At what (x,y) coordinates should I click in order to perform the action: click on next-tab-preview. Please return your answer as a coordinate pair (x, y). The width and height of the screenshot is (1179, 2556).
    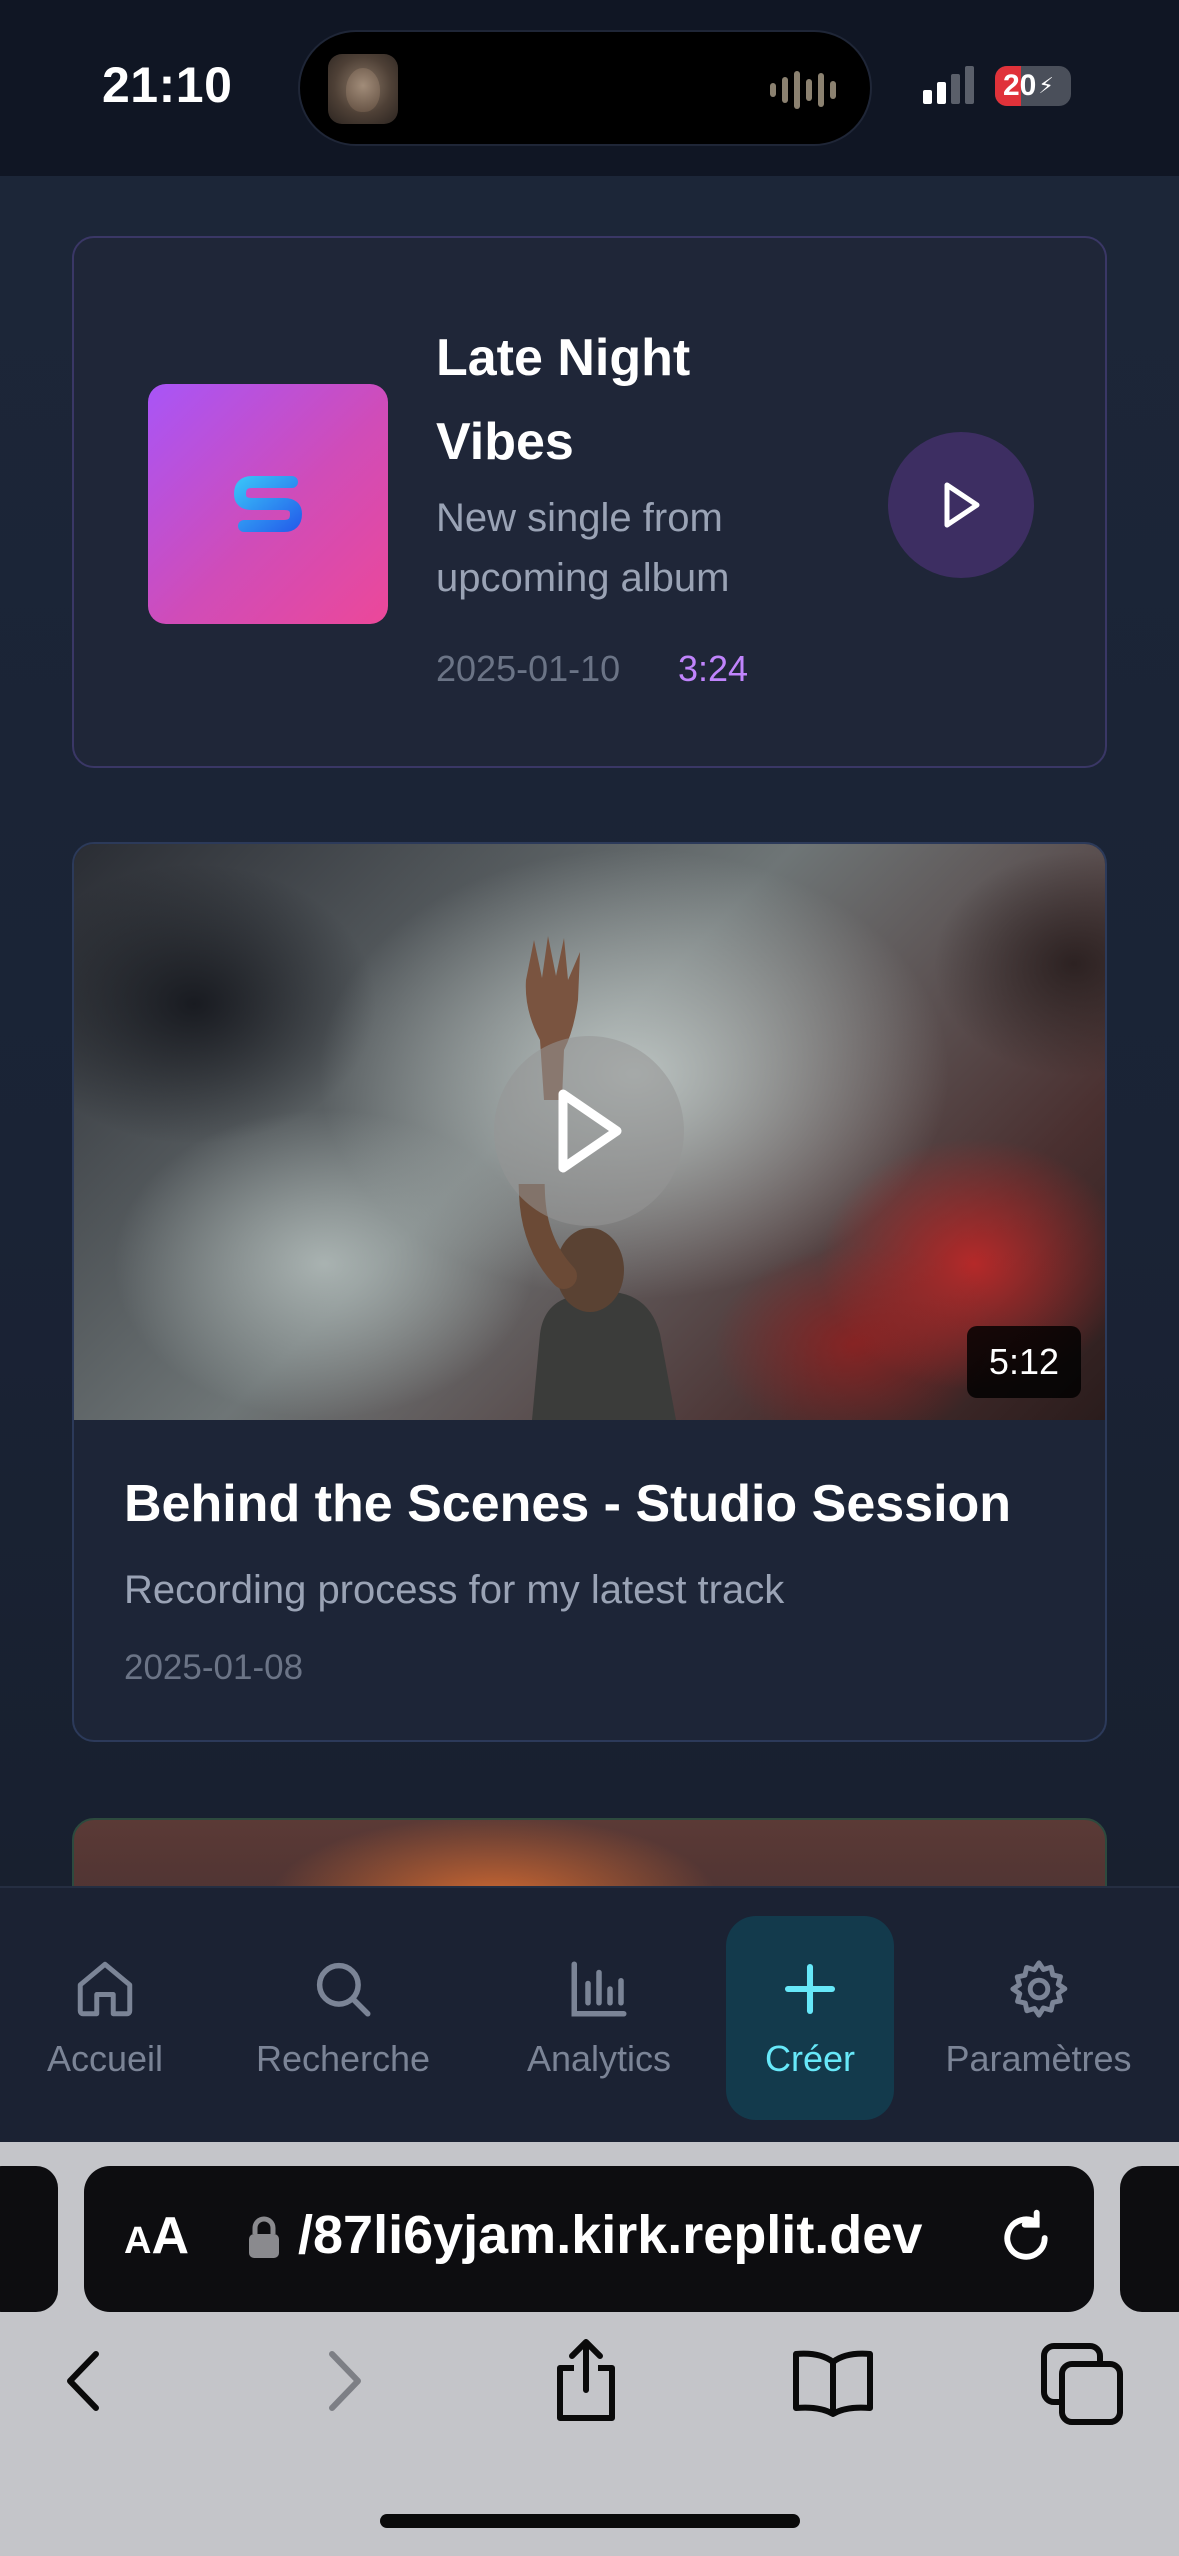
    Looking at the image, I should click on (1149, 2239).